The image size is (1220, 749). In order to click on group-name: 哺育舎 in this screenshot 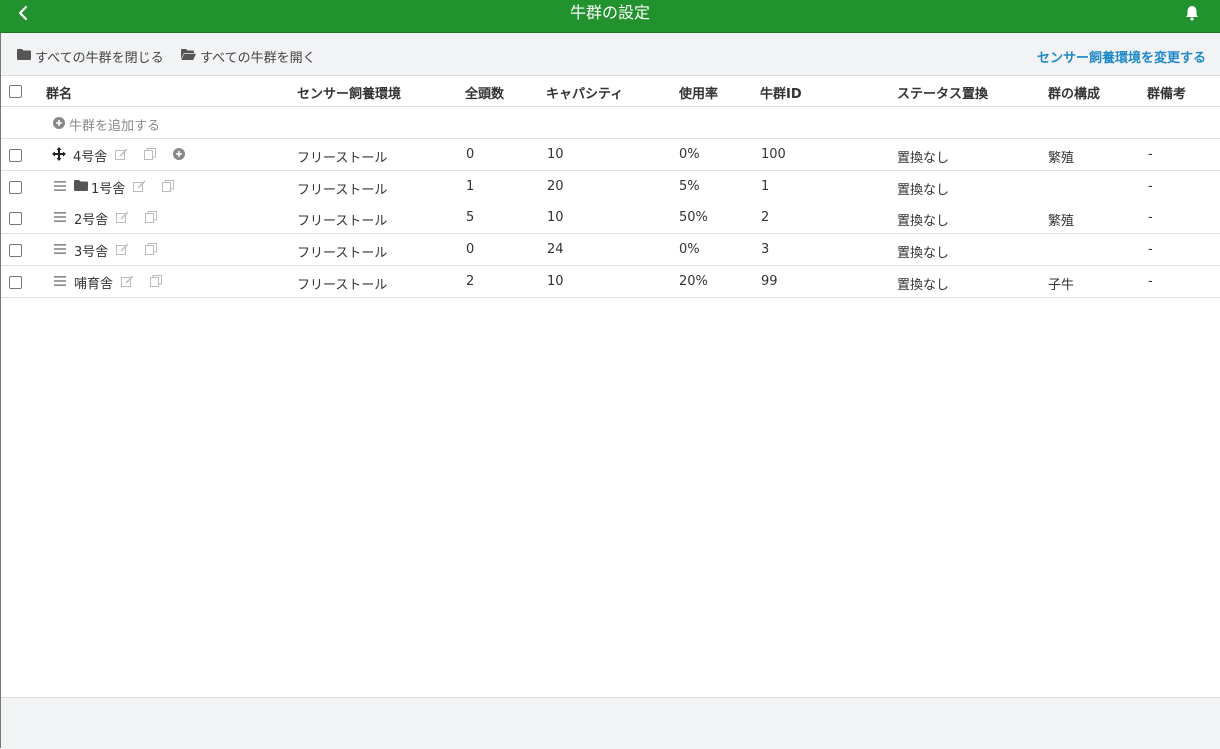, I will do `click(94, 284)`.